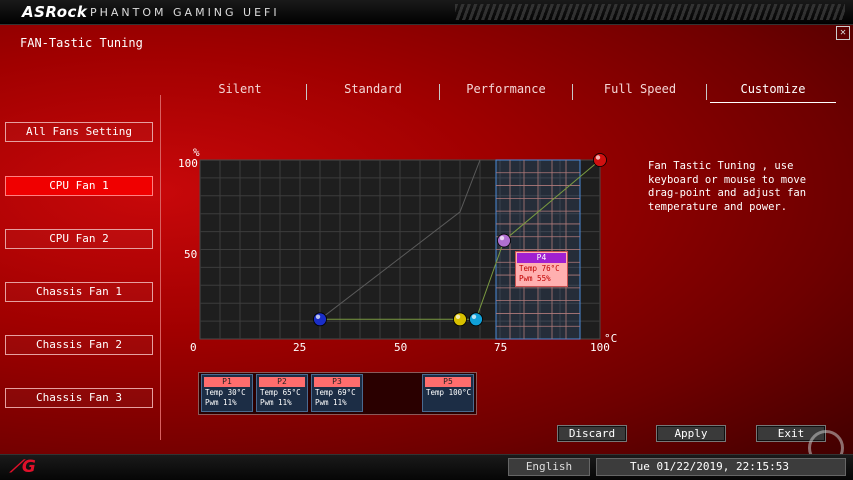 Image resolution: width=853 pixels, height=480 pixels. What do you see at coordinates (691, 433) in the screenshot?
I see `apply-button: Apply` at bounding box center [691, 433].